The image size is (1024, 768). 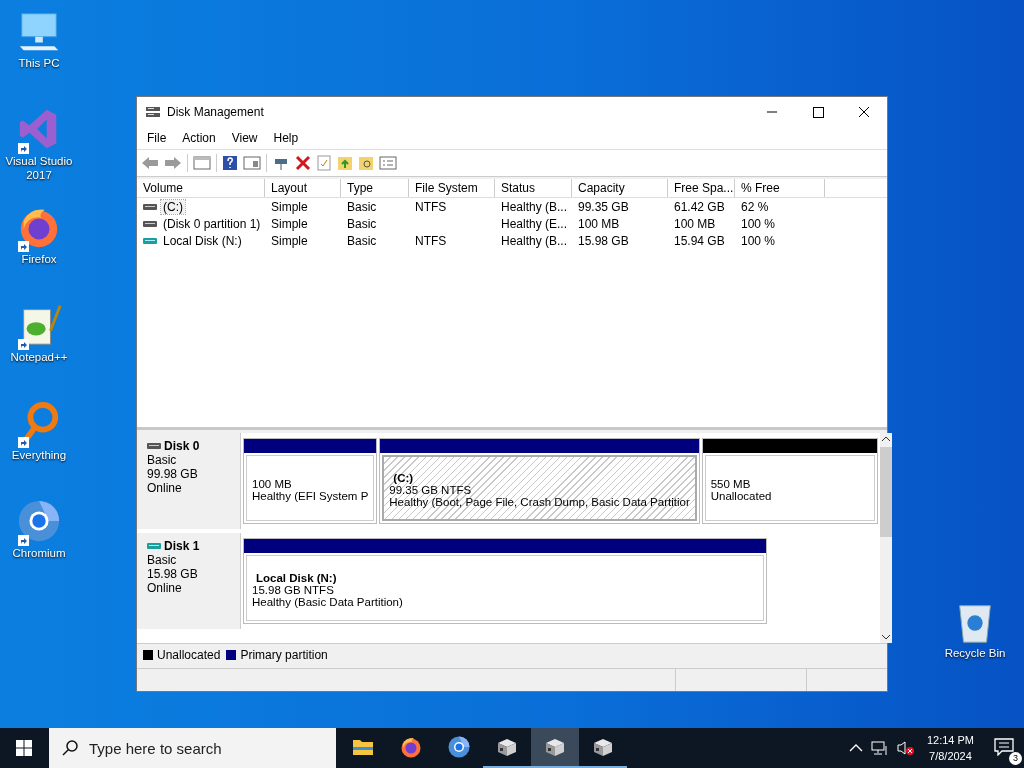 What do you see at coordinates (755, 206) in the screenshot?
I see `table-cell: 62 %` at bounding box center [755, 206].